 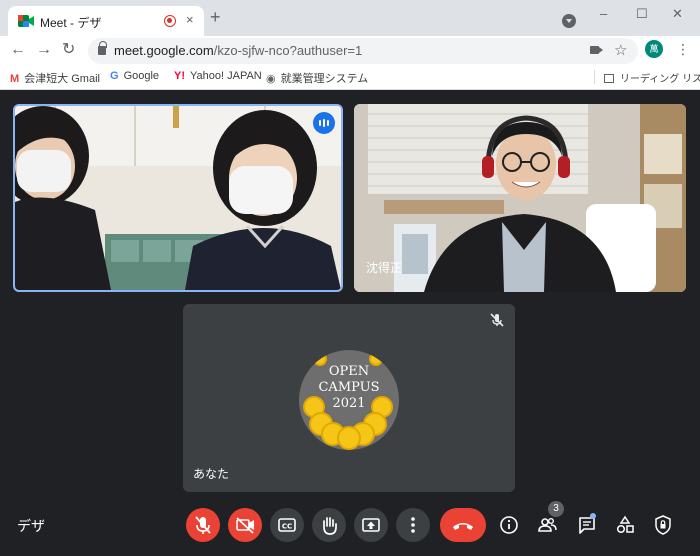 I want to click on meeting-details-icon, so click(x=509, y=525).